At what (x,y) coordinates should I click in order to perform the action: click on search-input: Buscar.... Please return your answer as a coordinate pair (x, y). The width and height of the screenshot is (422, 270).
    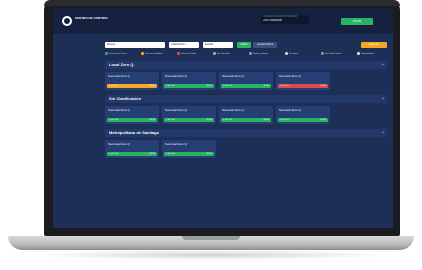
    Looking at the image, I should click on (135, 45).